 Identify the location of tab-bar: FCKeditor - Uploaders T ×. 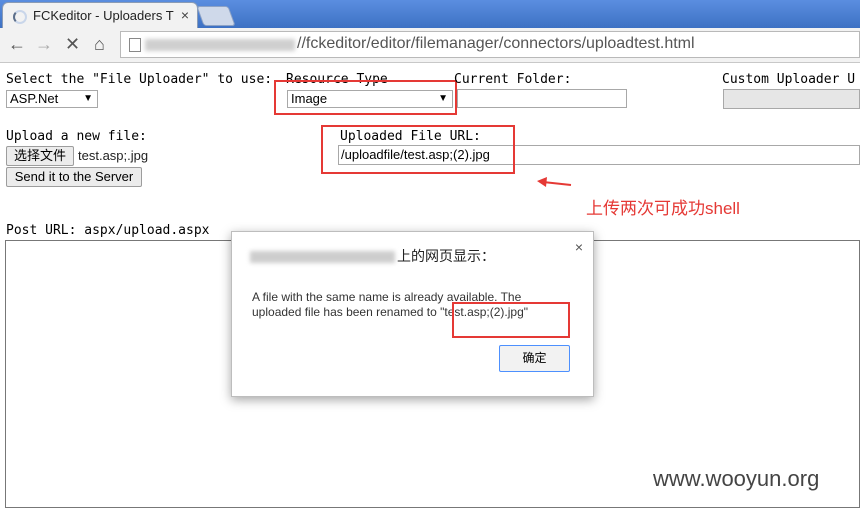
(430, 15).